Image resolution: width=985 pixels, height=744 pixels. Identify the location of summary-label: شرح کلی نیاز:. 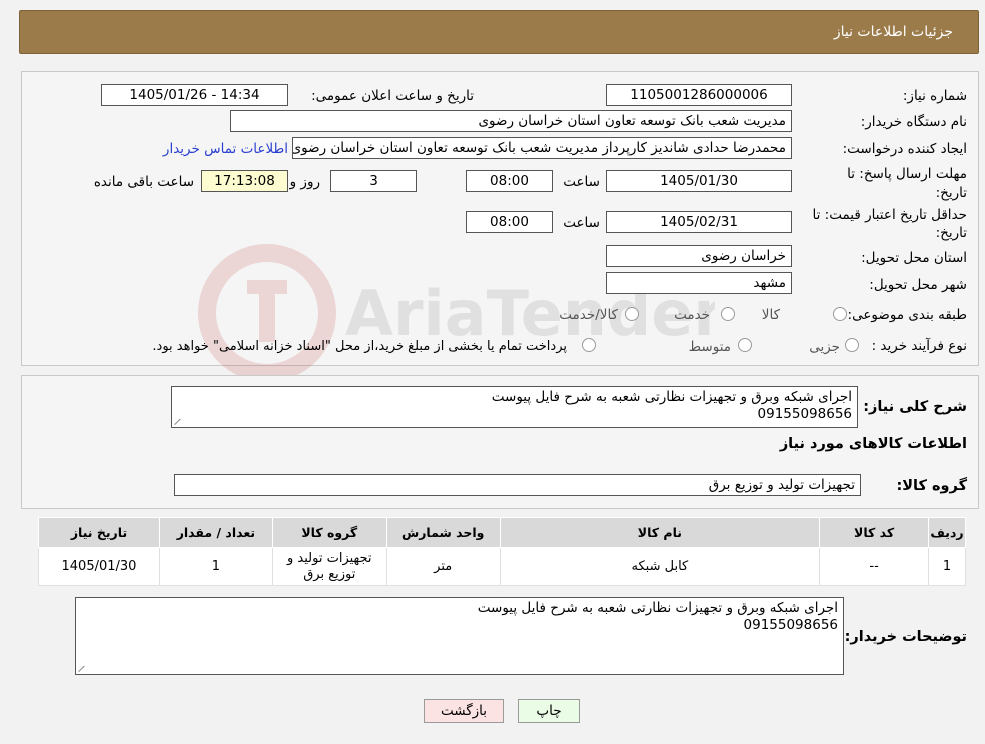
(915, 407).